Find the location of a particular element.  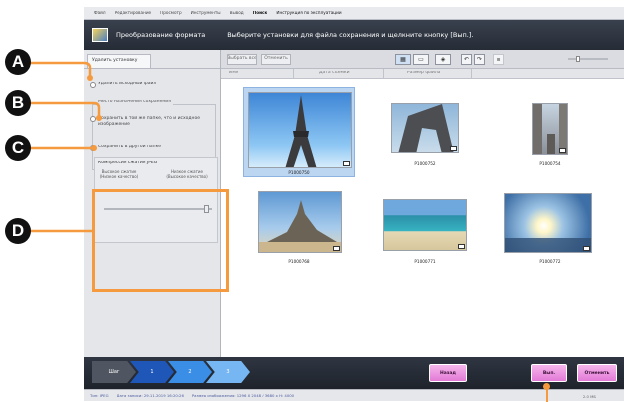

step-label: Шаг is located at coordinates (114, 372).